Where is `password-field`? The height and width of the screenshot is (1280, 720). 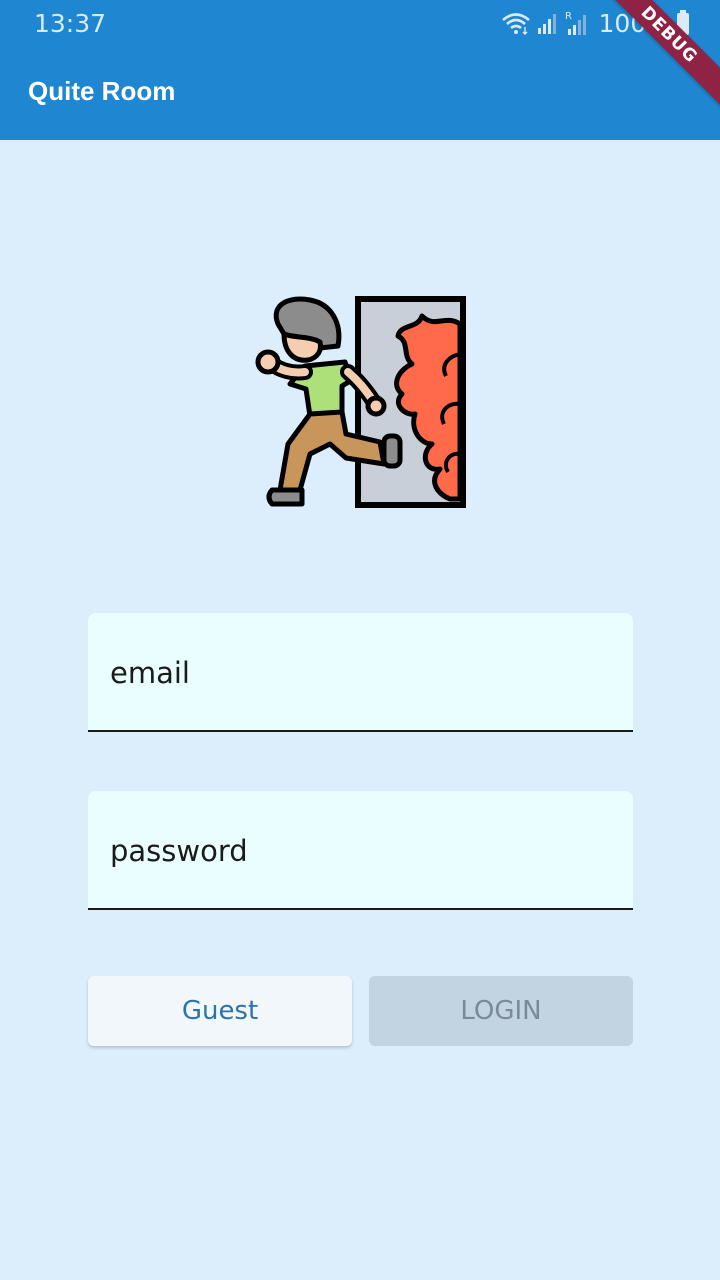 password-field is located at coordinates (360, 850).